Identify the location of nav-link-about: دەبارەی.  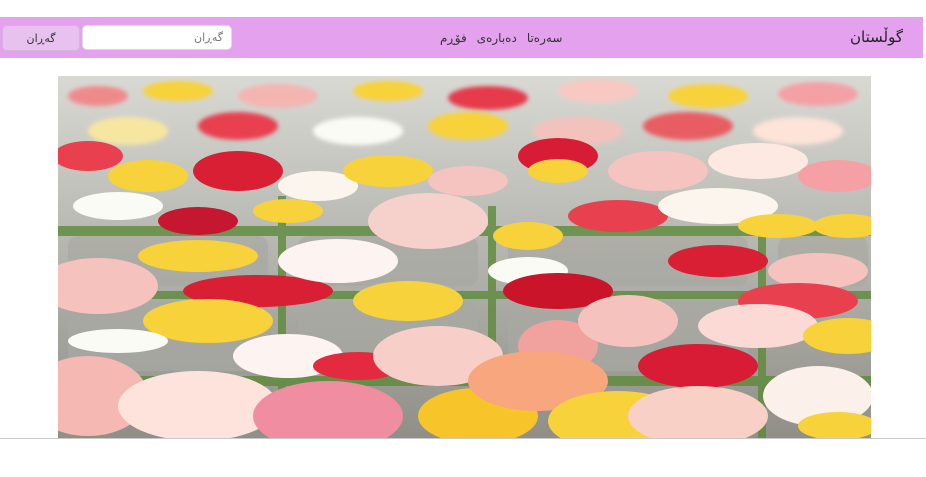
(497, 38).